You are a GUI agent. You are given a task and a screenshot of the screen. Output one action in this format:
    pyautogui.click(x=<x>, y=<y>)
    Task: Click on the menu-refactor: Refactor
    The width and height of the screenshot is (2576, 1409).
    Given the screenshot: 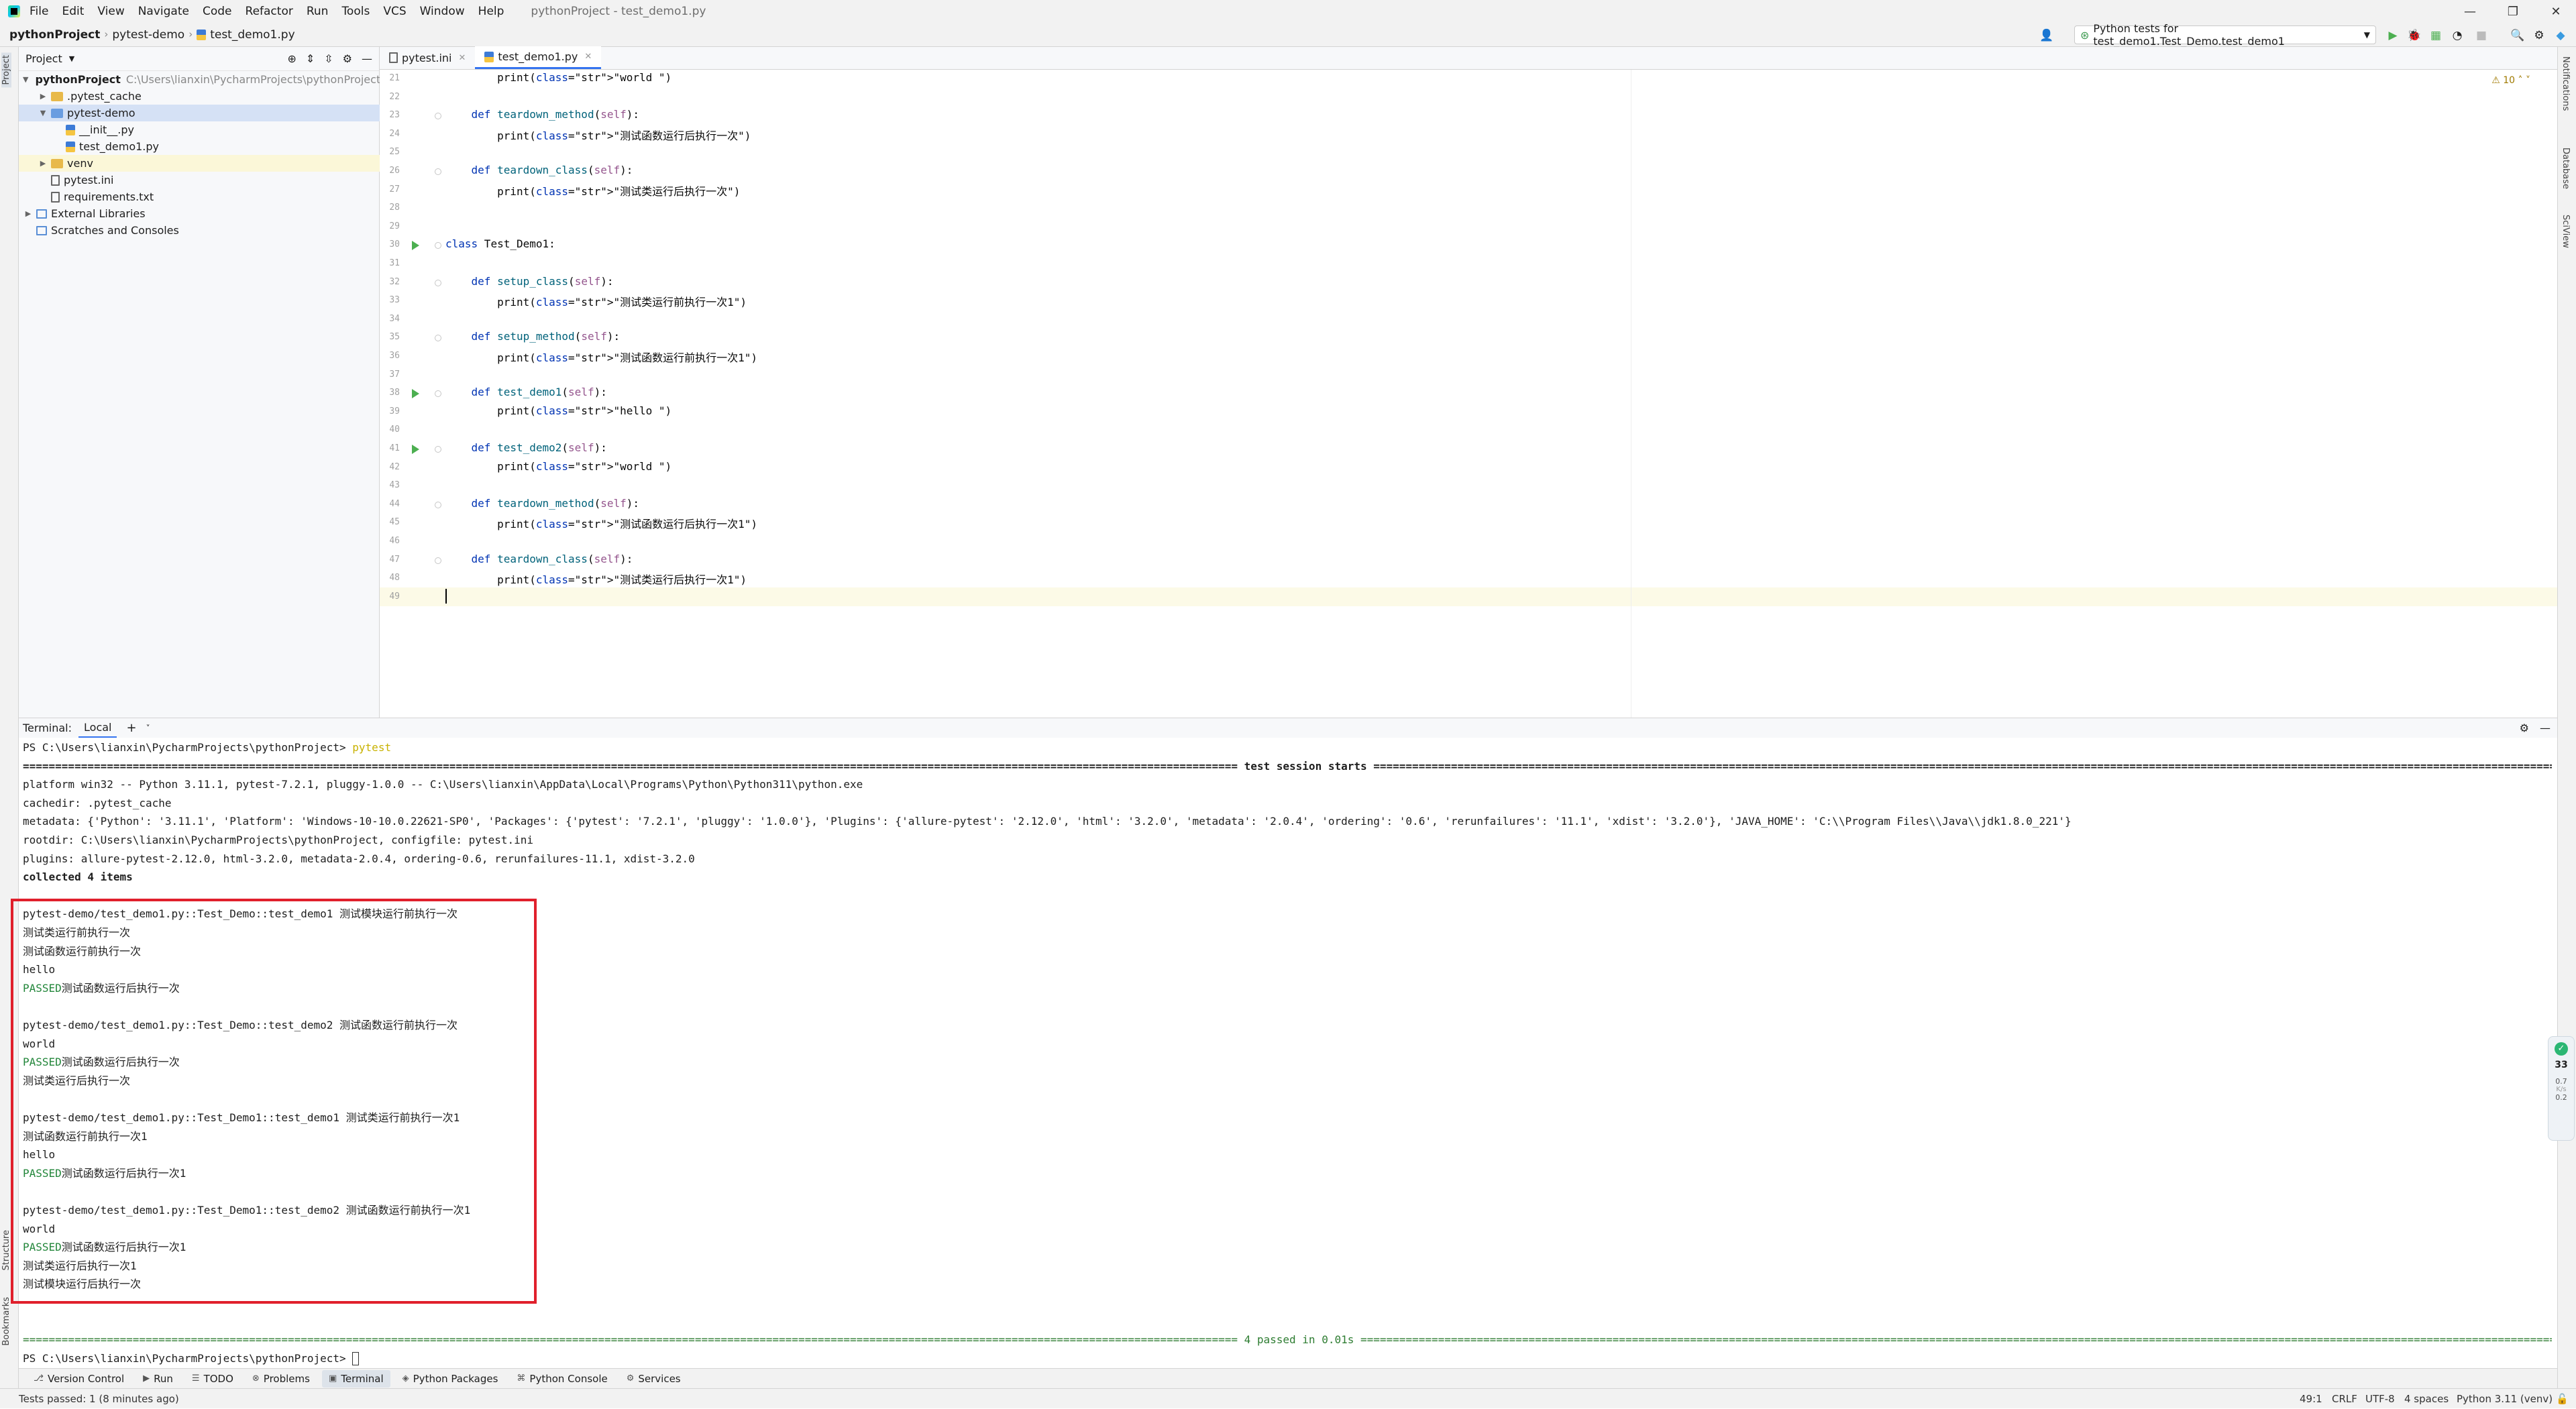 What is the action you would take?
    pyautogui.click(x=269, y=11)
    